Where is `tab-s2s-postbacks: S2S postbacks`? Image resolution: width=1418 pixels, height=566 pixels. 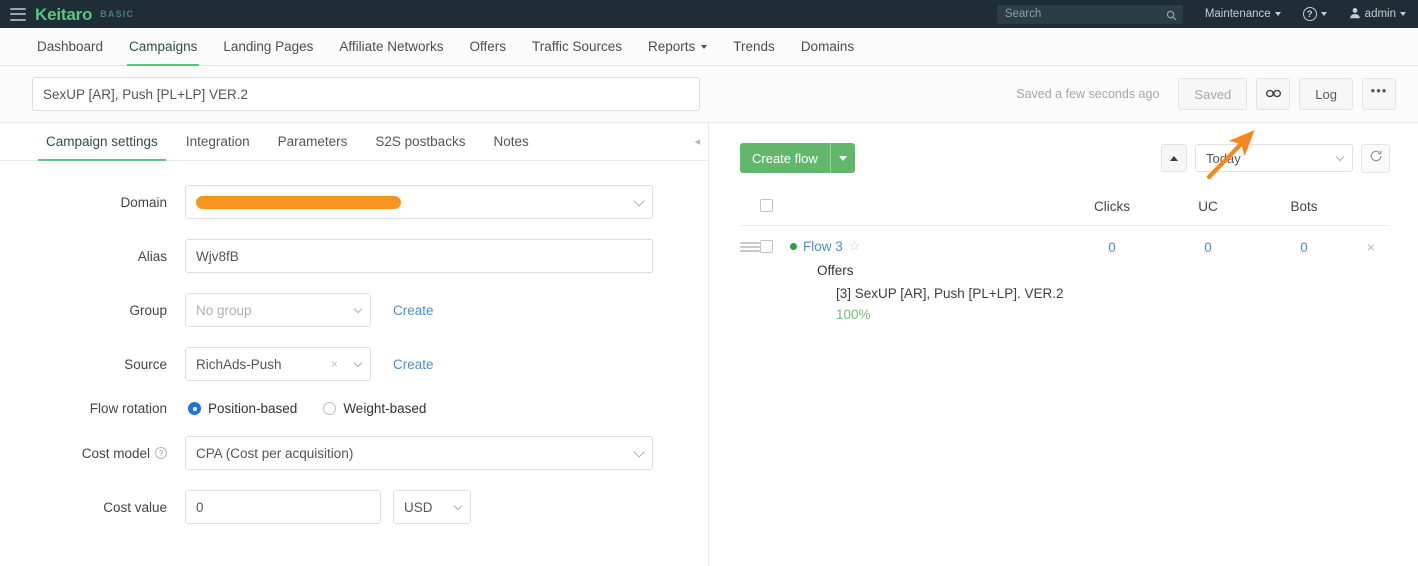 tab-s2s-postbacks: S2S postbacks is located at coordinates (420, 141).